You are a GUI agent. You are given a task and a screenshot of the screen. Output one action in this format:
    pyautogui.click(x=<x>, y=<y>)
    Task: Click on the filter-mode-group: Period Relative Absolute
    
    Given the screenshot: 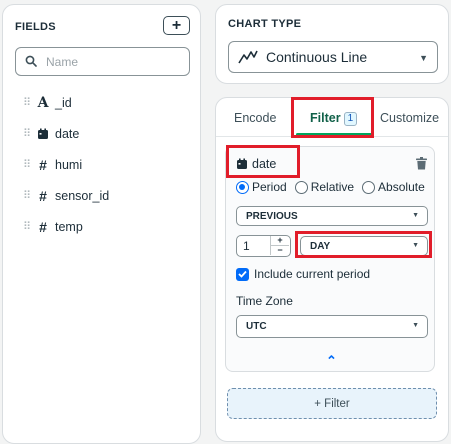 What is the action you would take?
    pyautogui.click(x=330, y=187)
    